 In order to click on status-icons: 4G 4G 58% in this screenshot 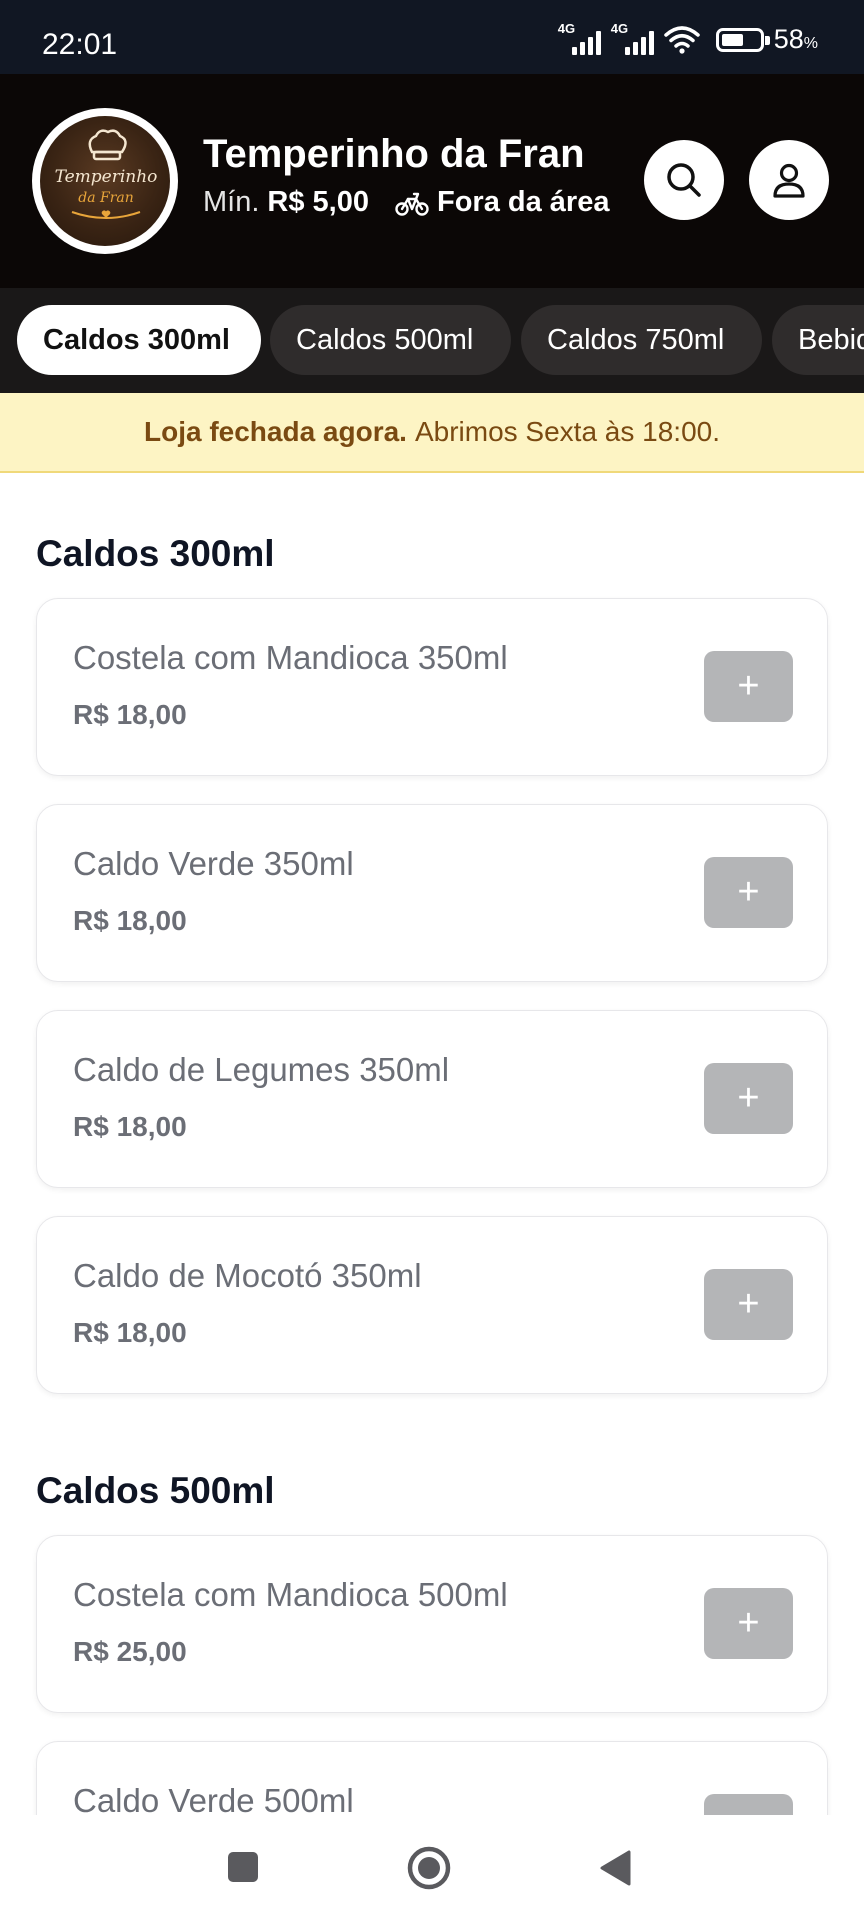, I will do `click(688, 38)`.